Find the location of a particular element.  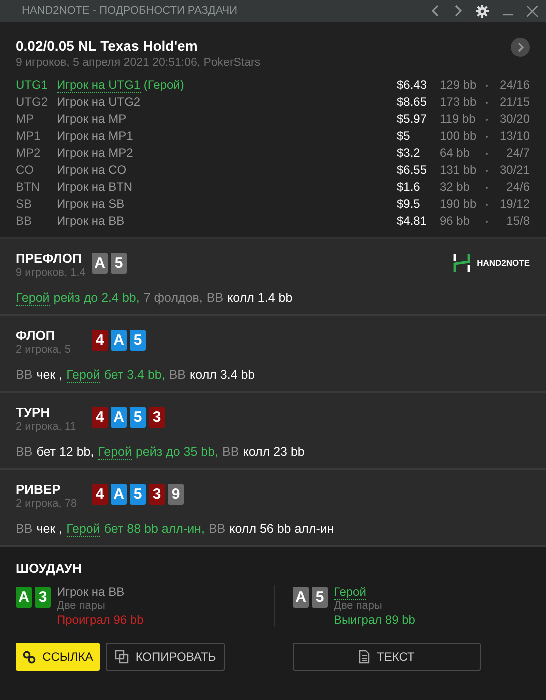

player-position: BTN is located at coordinates (28, 187).